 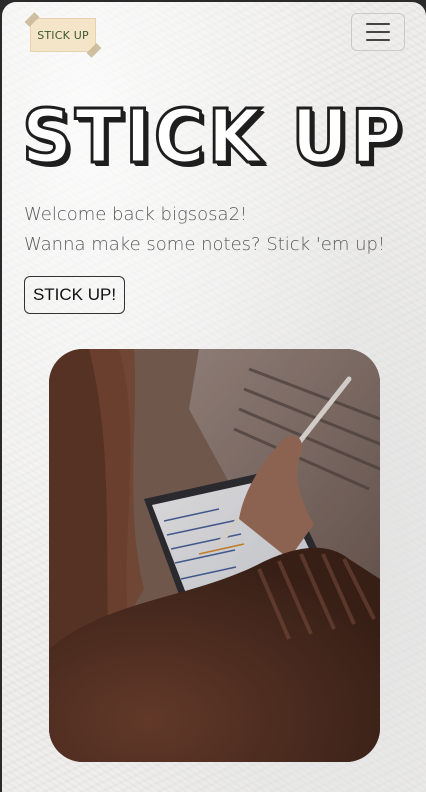 I want to click on hamburger-menu-button, so click(x=378, y=32).